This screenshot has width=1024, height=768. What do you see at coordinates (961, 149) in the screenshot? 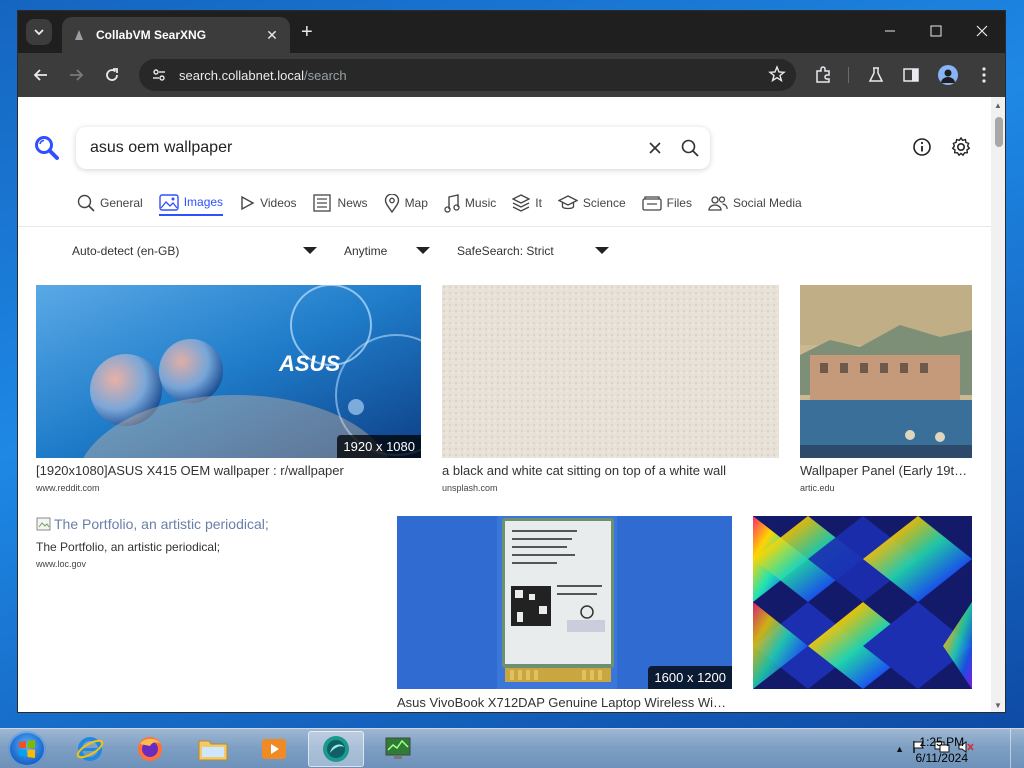
I see `settings-button` at bounding box center [961, 149].